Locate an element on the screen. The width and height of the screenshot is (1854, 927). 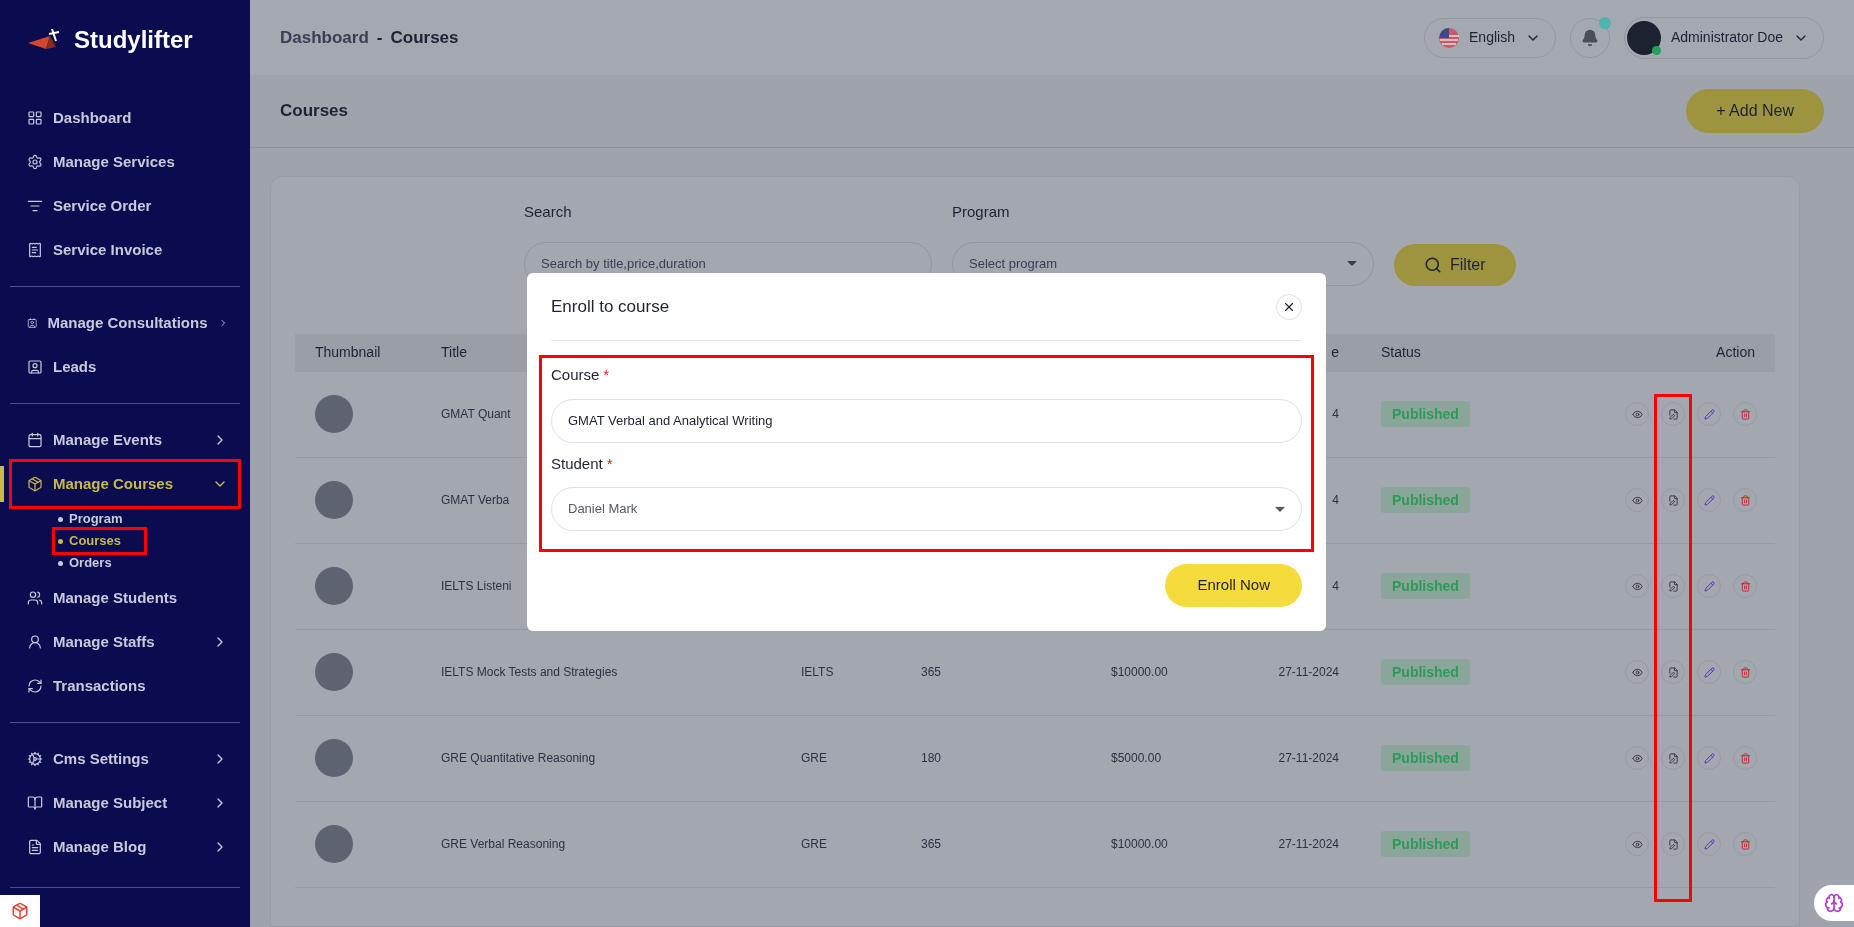
table-cell: 180 is located at coordinates (931, 758).